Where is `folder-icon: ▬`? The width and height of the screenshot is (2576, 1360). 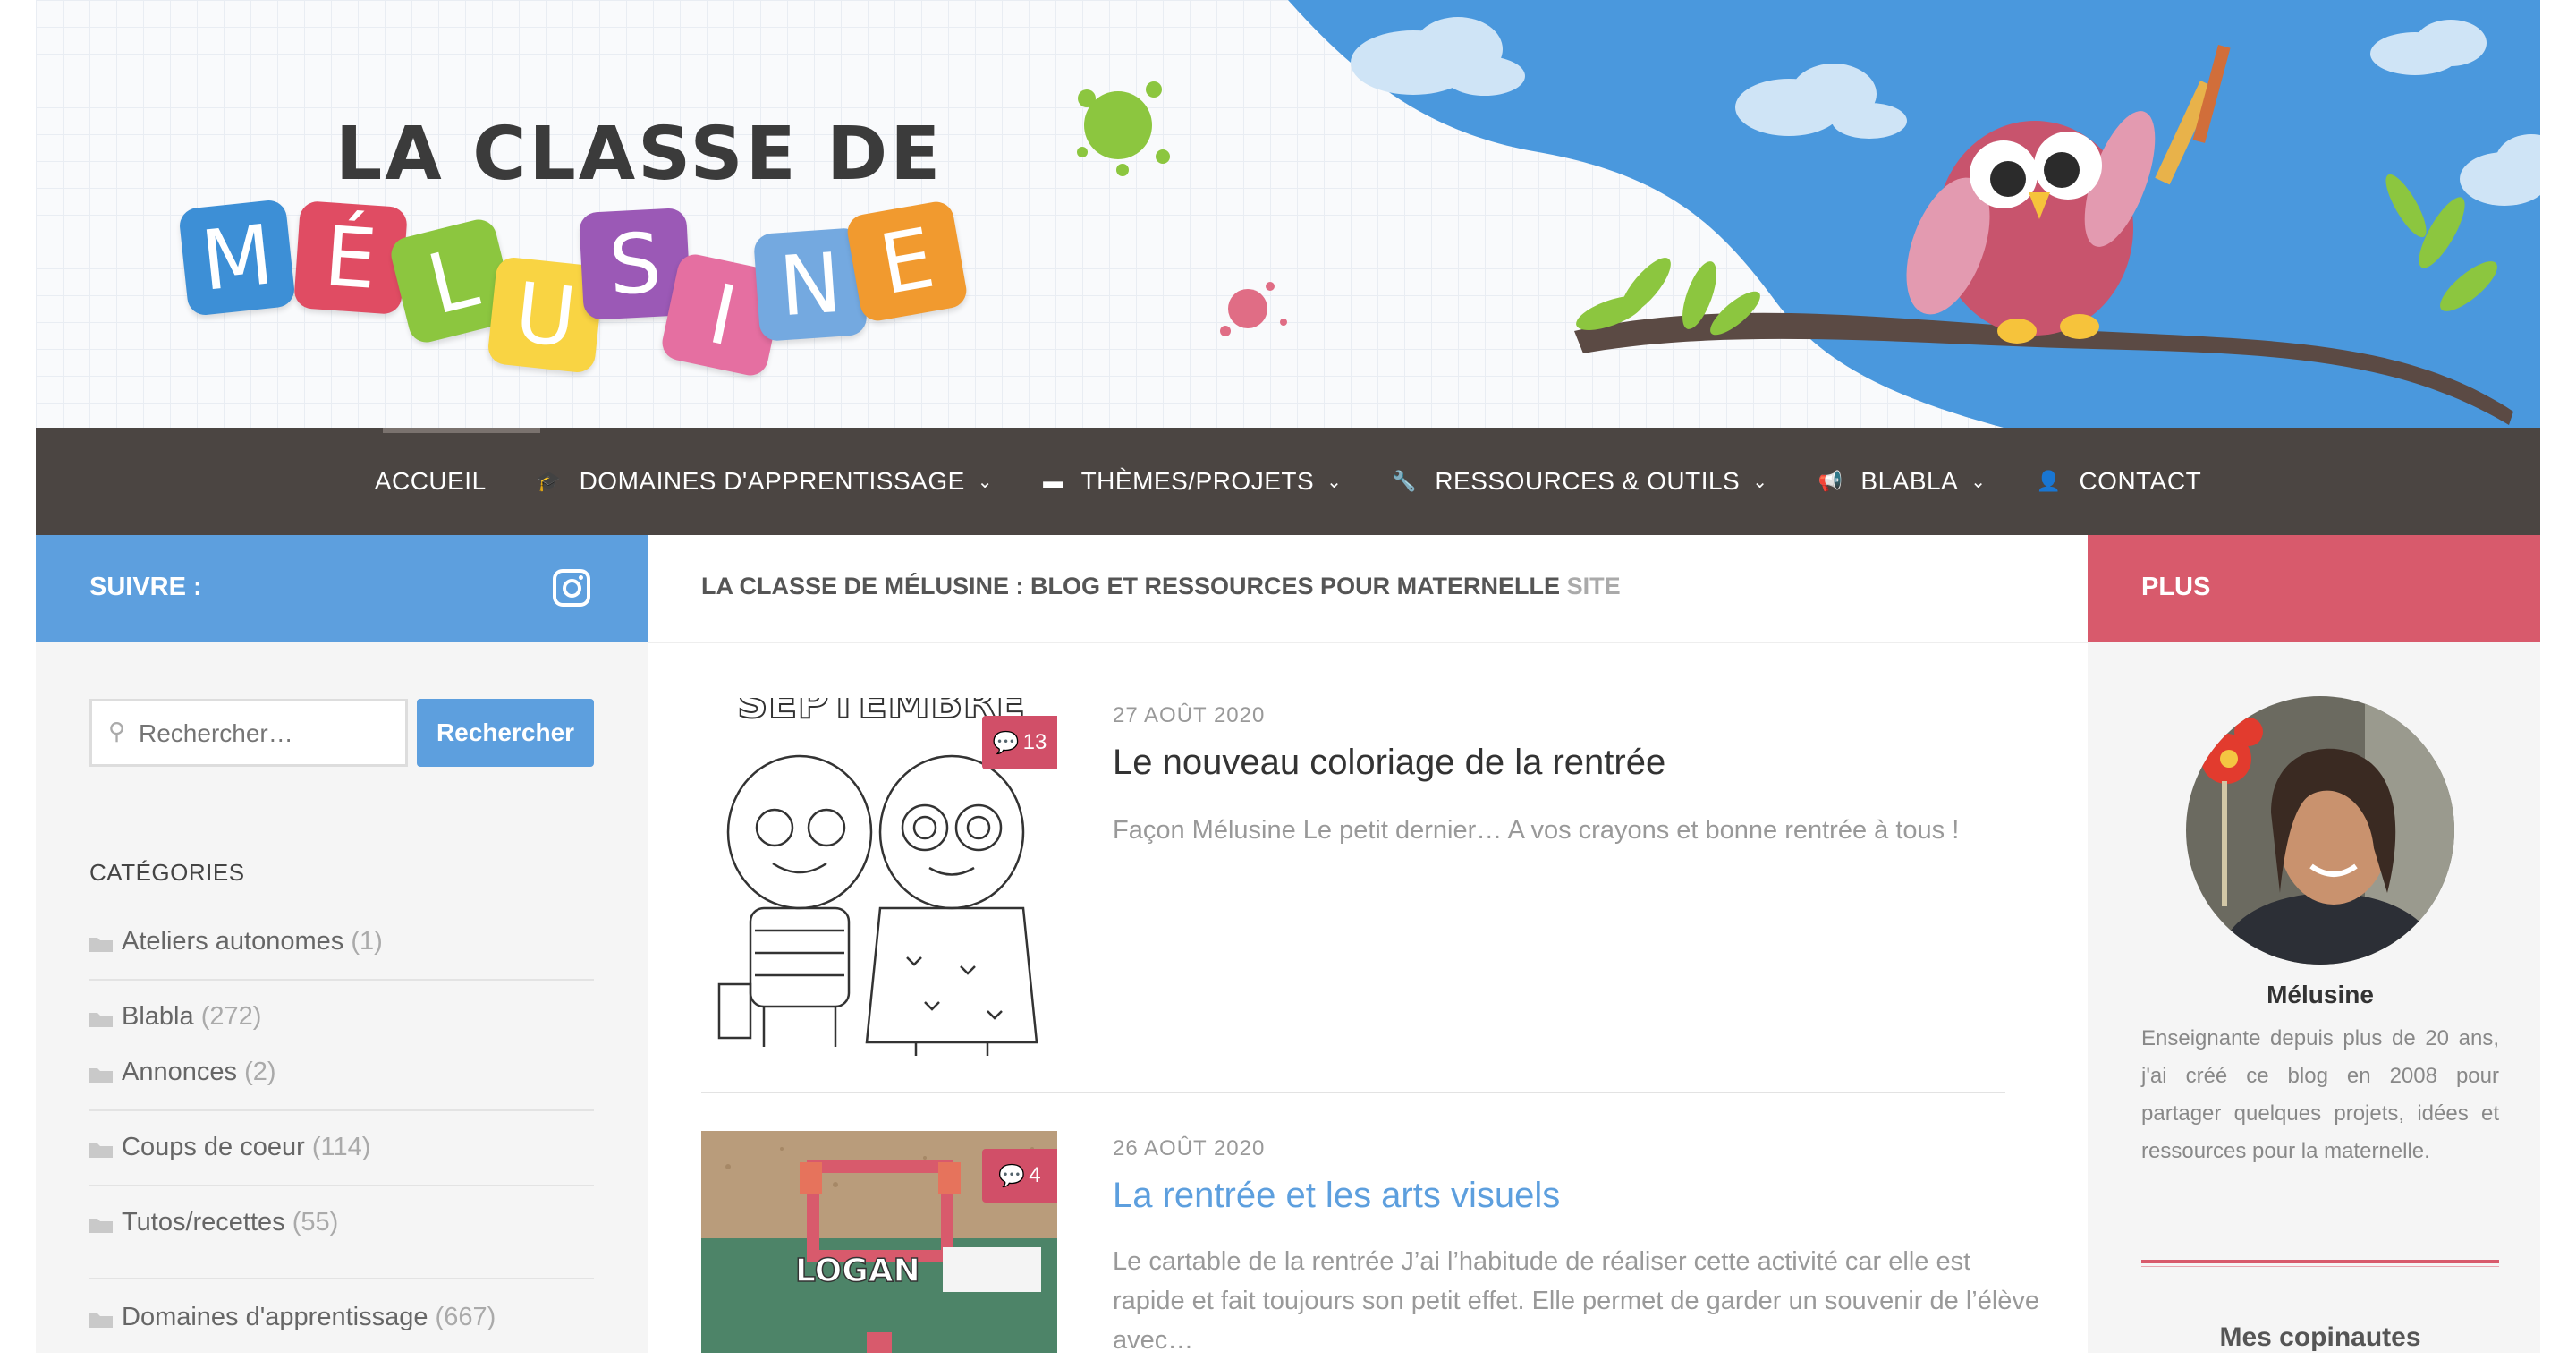 folder-icon: ▬ is located at coordinates (1053, 481).